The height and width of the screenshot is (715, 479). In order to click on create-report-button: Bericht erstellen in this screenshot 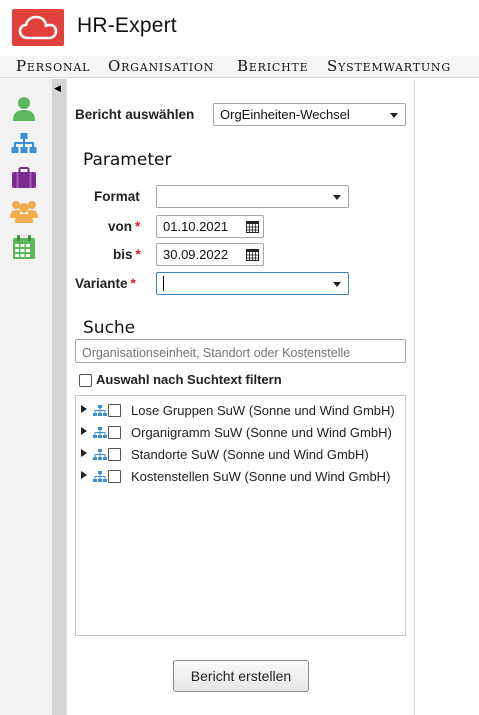, I will do `click(241, 676)`.